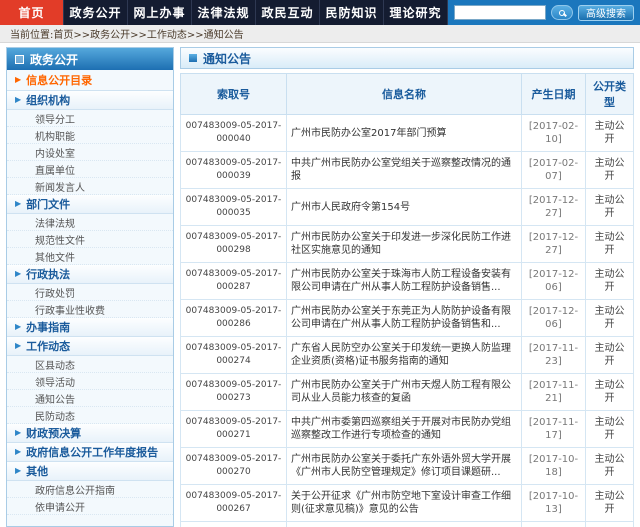 Image resolution: width=640 pixels, height=527 pixels. What do you see at coordinates (55, 366) in the screenshot?
I see `sidebar-item-label: 区县动态` at bounding box center [55, 366].